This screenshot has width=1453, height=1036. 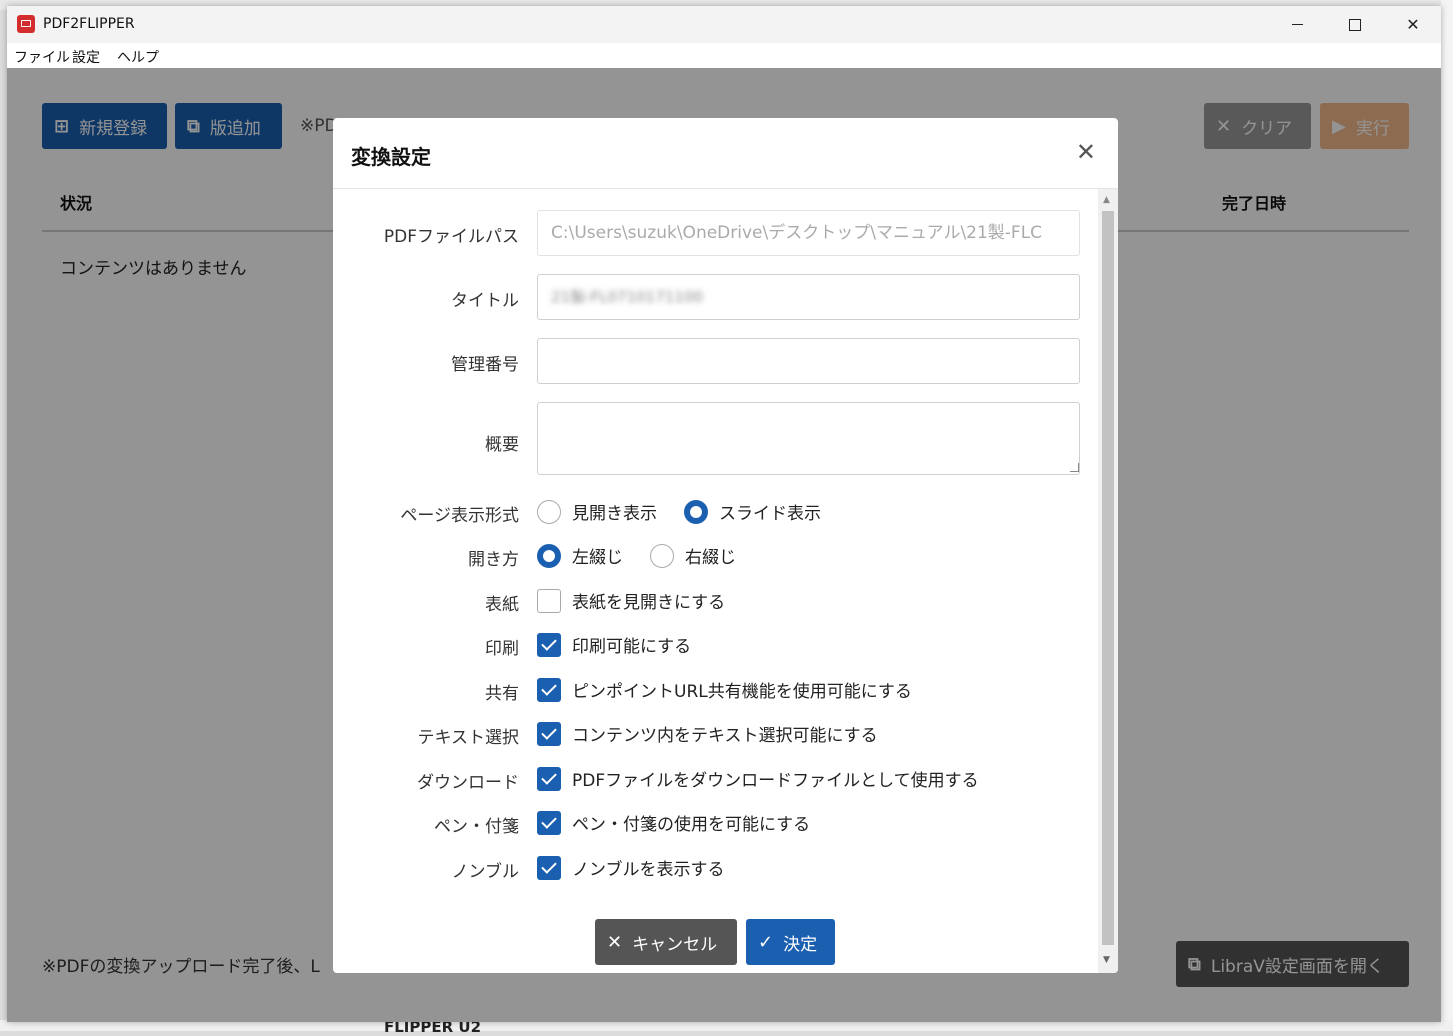 I want to click on pen-sticky-option: ペン・付箋の使用を可能にする, so click(x=673, y=822).